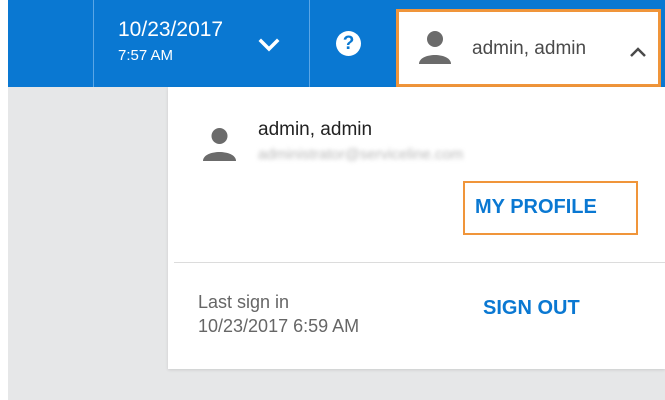  Describe the element at coordinates (536, 207) in the screenshot. I see `my-profile-label: MY PROFILE` at that location.